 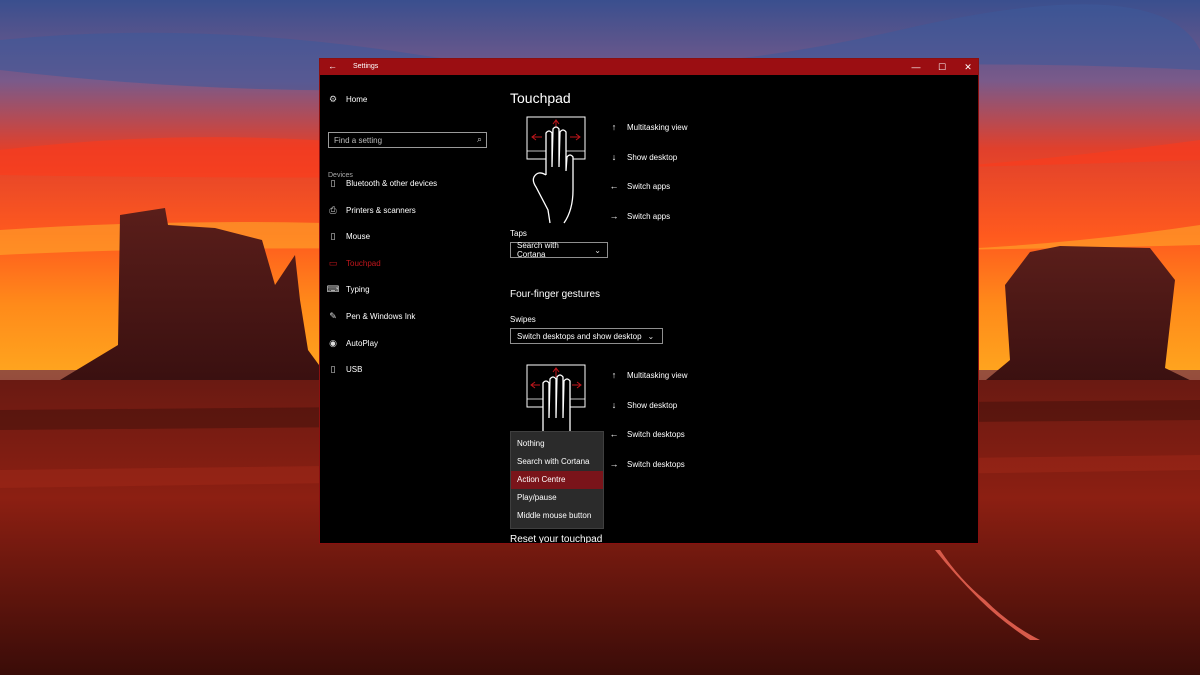 I want to click on window-title: Settings, so click(x=366, y=66).